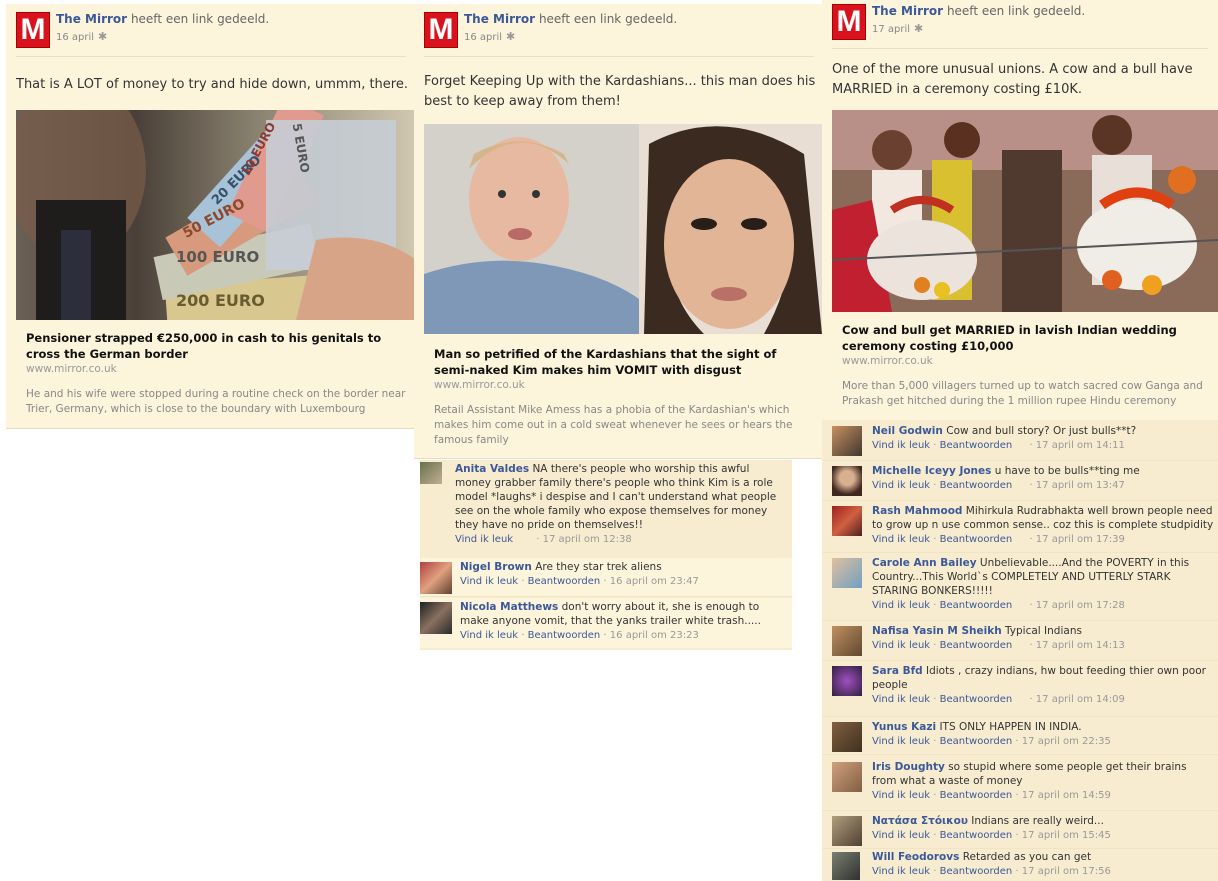  Describe the element at coordinates (937, 631) in the screenshot. I see `commenter-name: Nafisa Yasin M Sheikh` at that location.